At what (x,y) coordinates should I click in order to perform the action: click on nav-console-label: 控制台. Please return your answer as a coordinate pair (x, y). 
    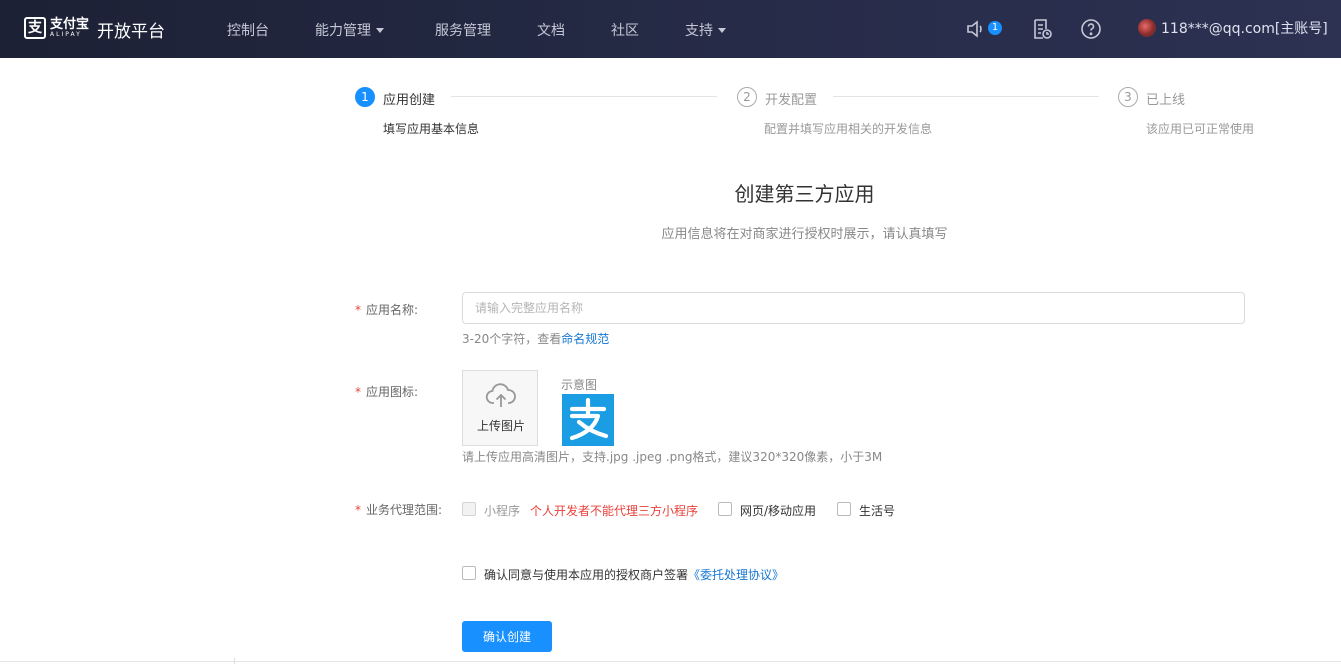
    Looking at the image, I should click on (248, 31).